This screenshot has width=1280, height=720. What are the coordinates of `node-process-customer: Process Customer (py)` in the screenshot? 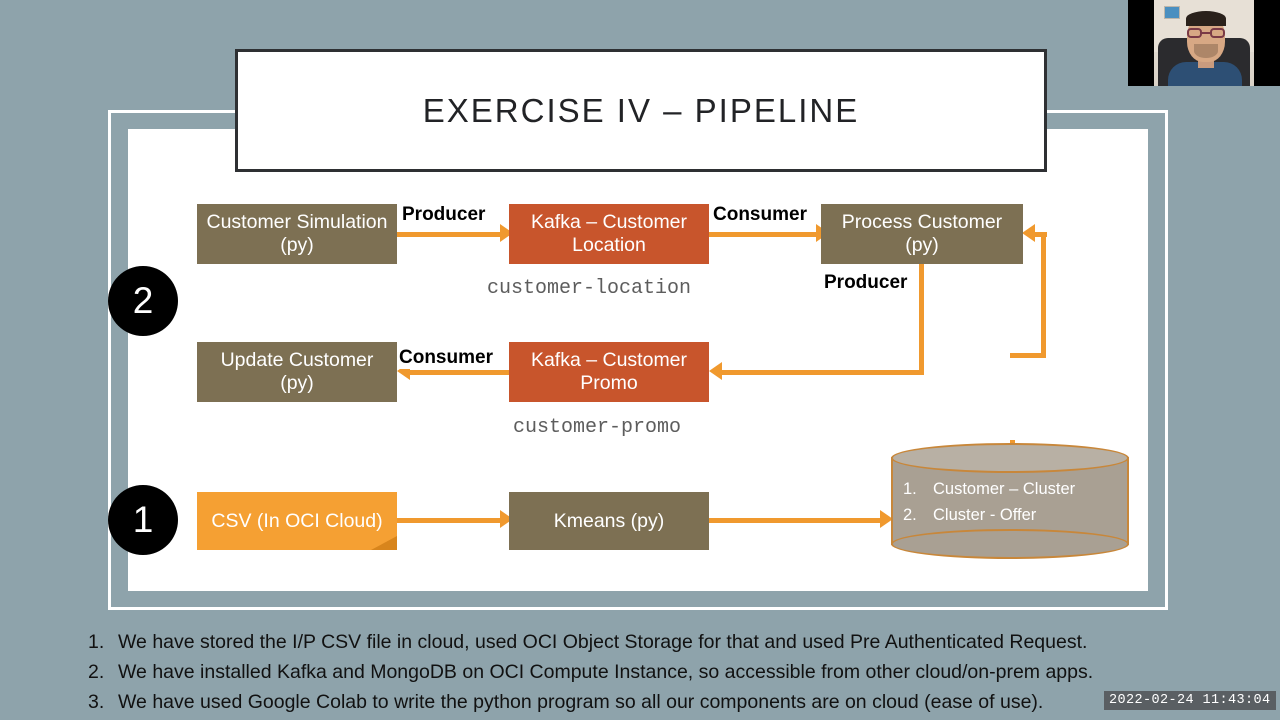 It's located at (922, 234).